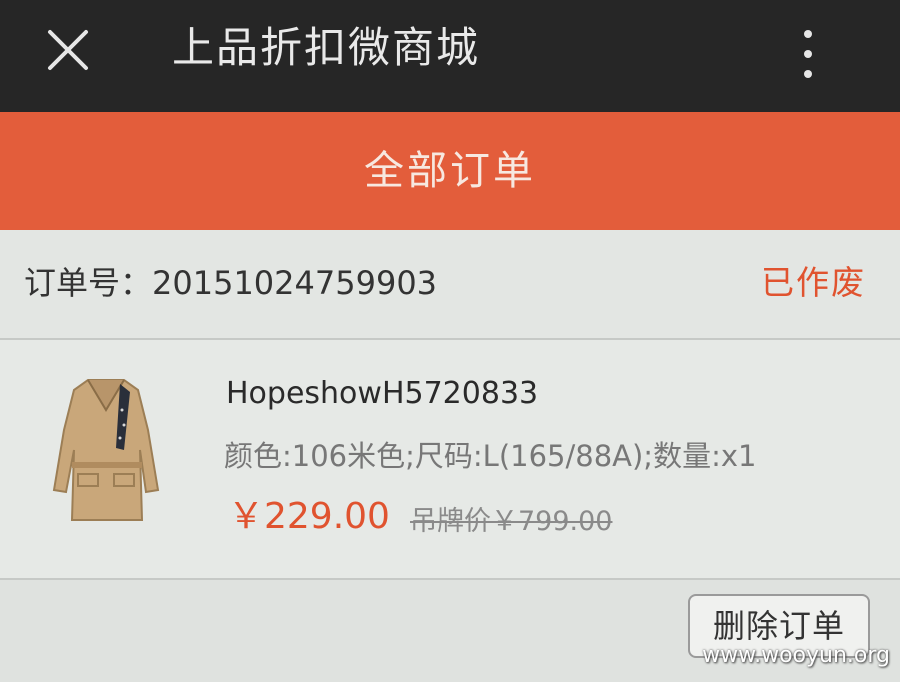 The height and width of the screenshot is (682, 900). Describe the element at coordinates (511, 521) in the screenshot. I see `product-list-price: 吊牌价￥799.00` at that location.